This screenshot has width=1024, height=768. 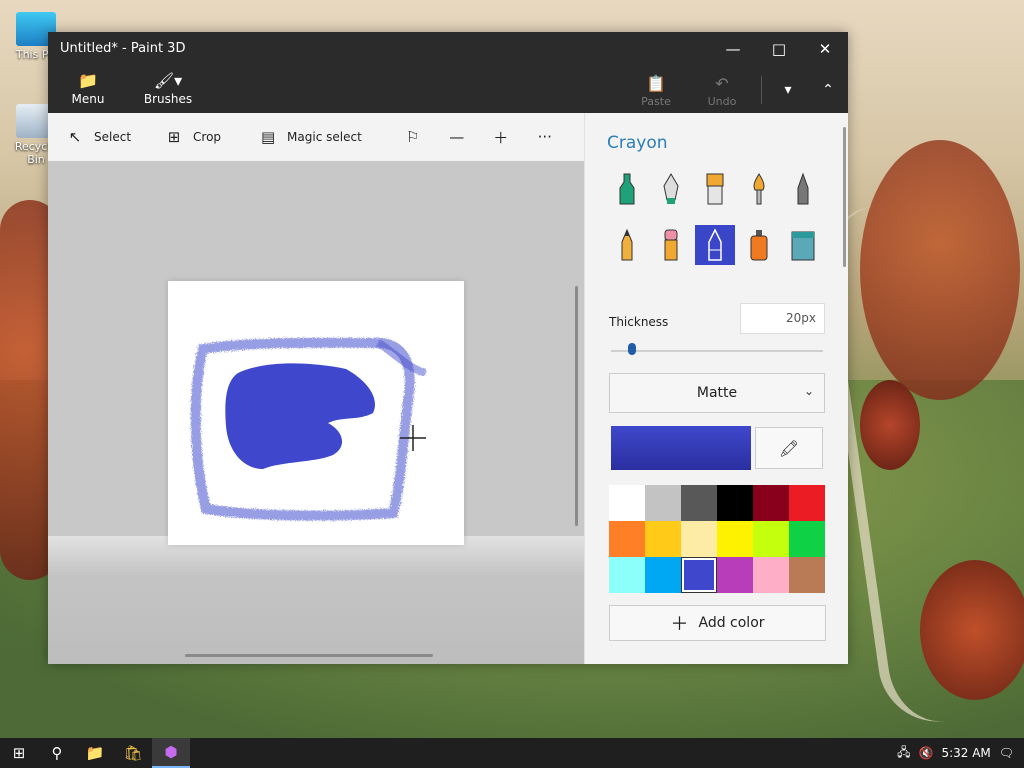 I want to click on flag-icon: ⚐, so click(x=413, y=137).